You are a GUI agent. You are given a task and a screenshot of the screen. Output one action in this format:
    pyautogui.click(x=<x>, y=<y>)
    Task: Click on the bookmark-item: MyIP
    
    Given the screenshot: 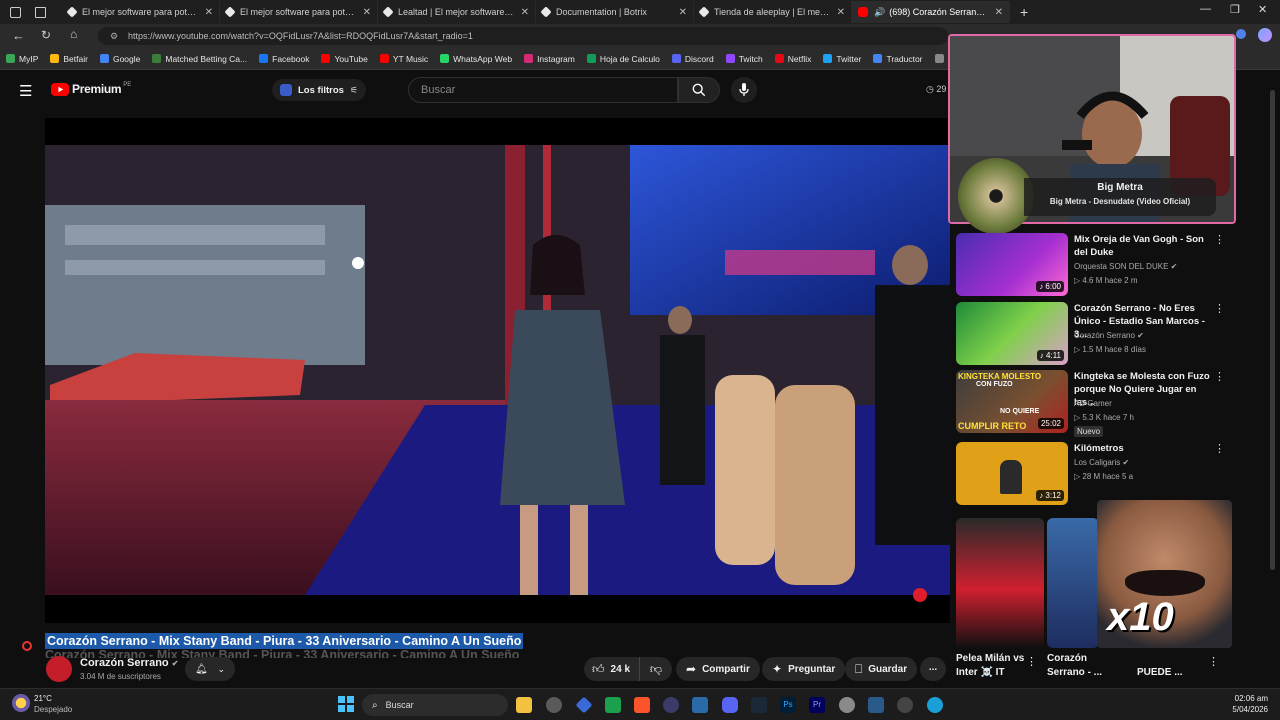 What is the action you would take?
    pyautogui.click(x=22, y=59)
    